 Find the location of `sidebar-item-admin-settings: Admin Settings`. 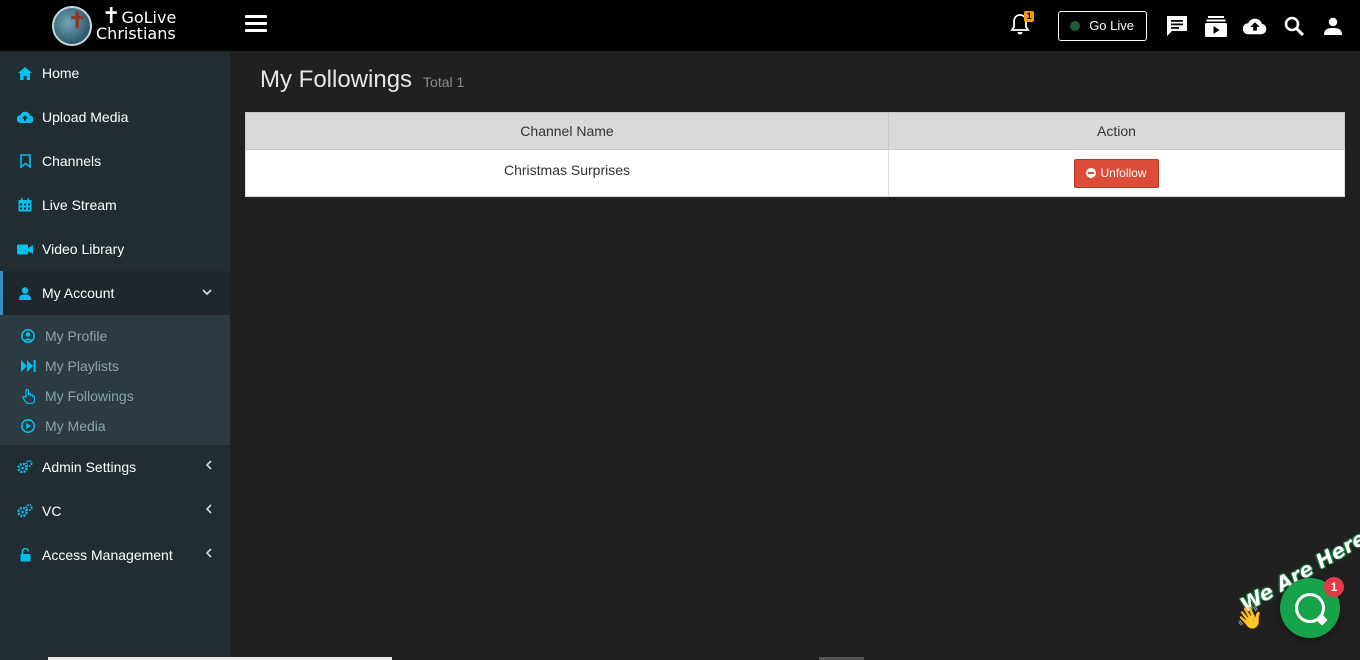

sidebar-item-admin-settings: Admin Settings is located at coordinates (115, 467).